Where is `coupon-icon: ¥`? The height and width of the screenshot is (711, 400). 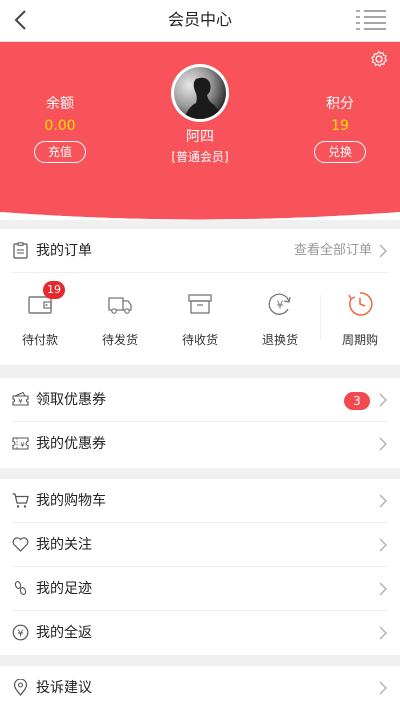
coupon-icon: ¥ is located at coordinates (20, 443).